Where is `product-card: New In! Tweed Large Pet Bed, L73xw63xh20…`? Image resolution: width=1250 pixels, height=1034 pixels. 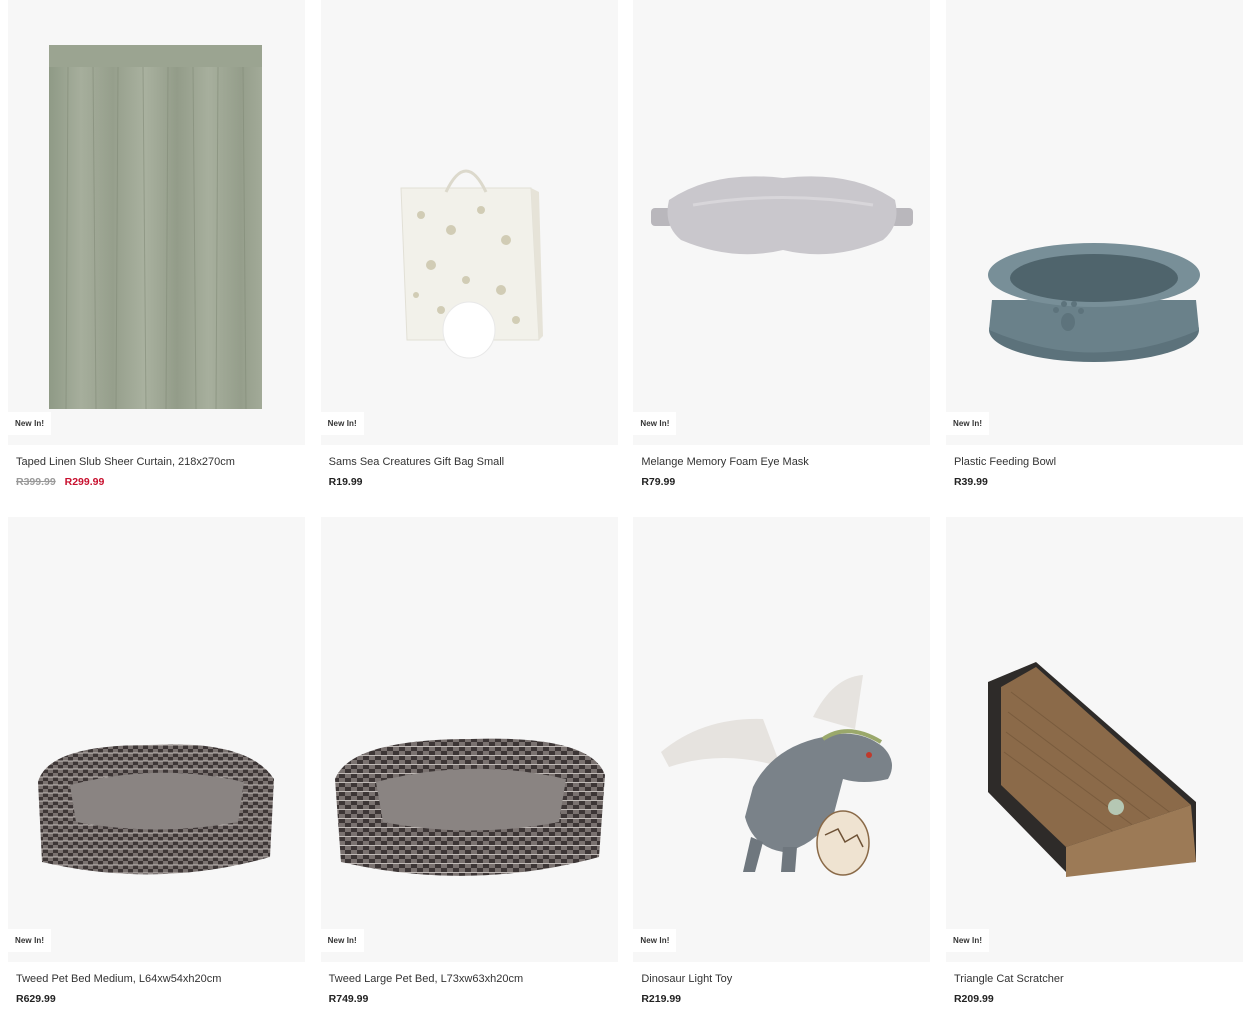
product-card: New In! Tweed Large Pet Bed, L73xw63xh20… is located at coordinates (469, 775).